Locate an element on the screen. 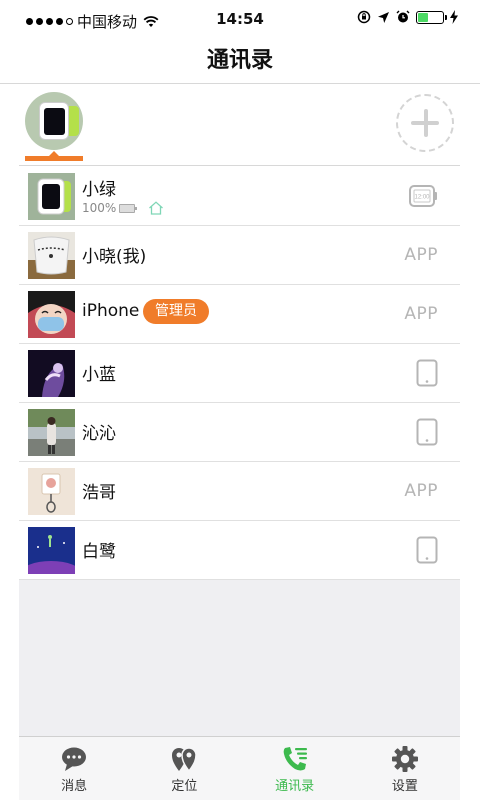  tab-bar: 消息 定位 通讯录 设置 is located at coordinates (239, 768).